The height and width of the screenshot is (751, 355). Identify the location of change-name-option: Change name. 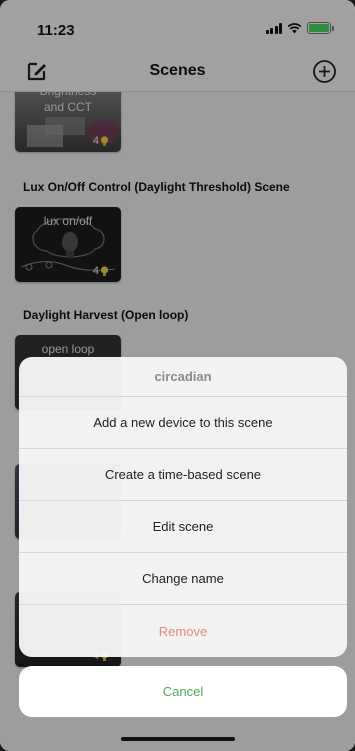
(183, 579).